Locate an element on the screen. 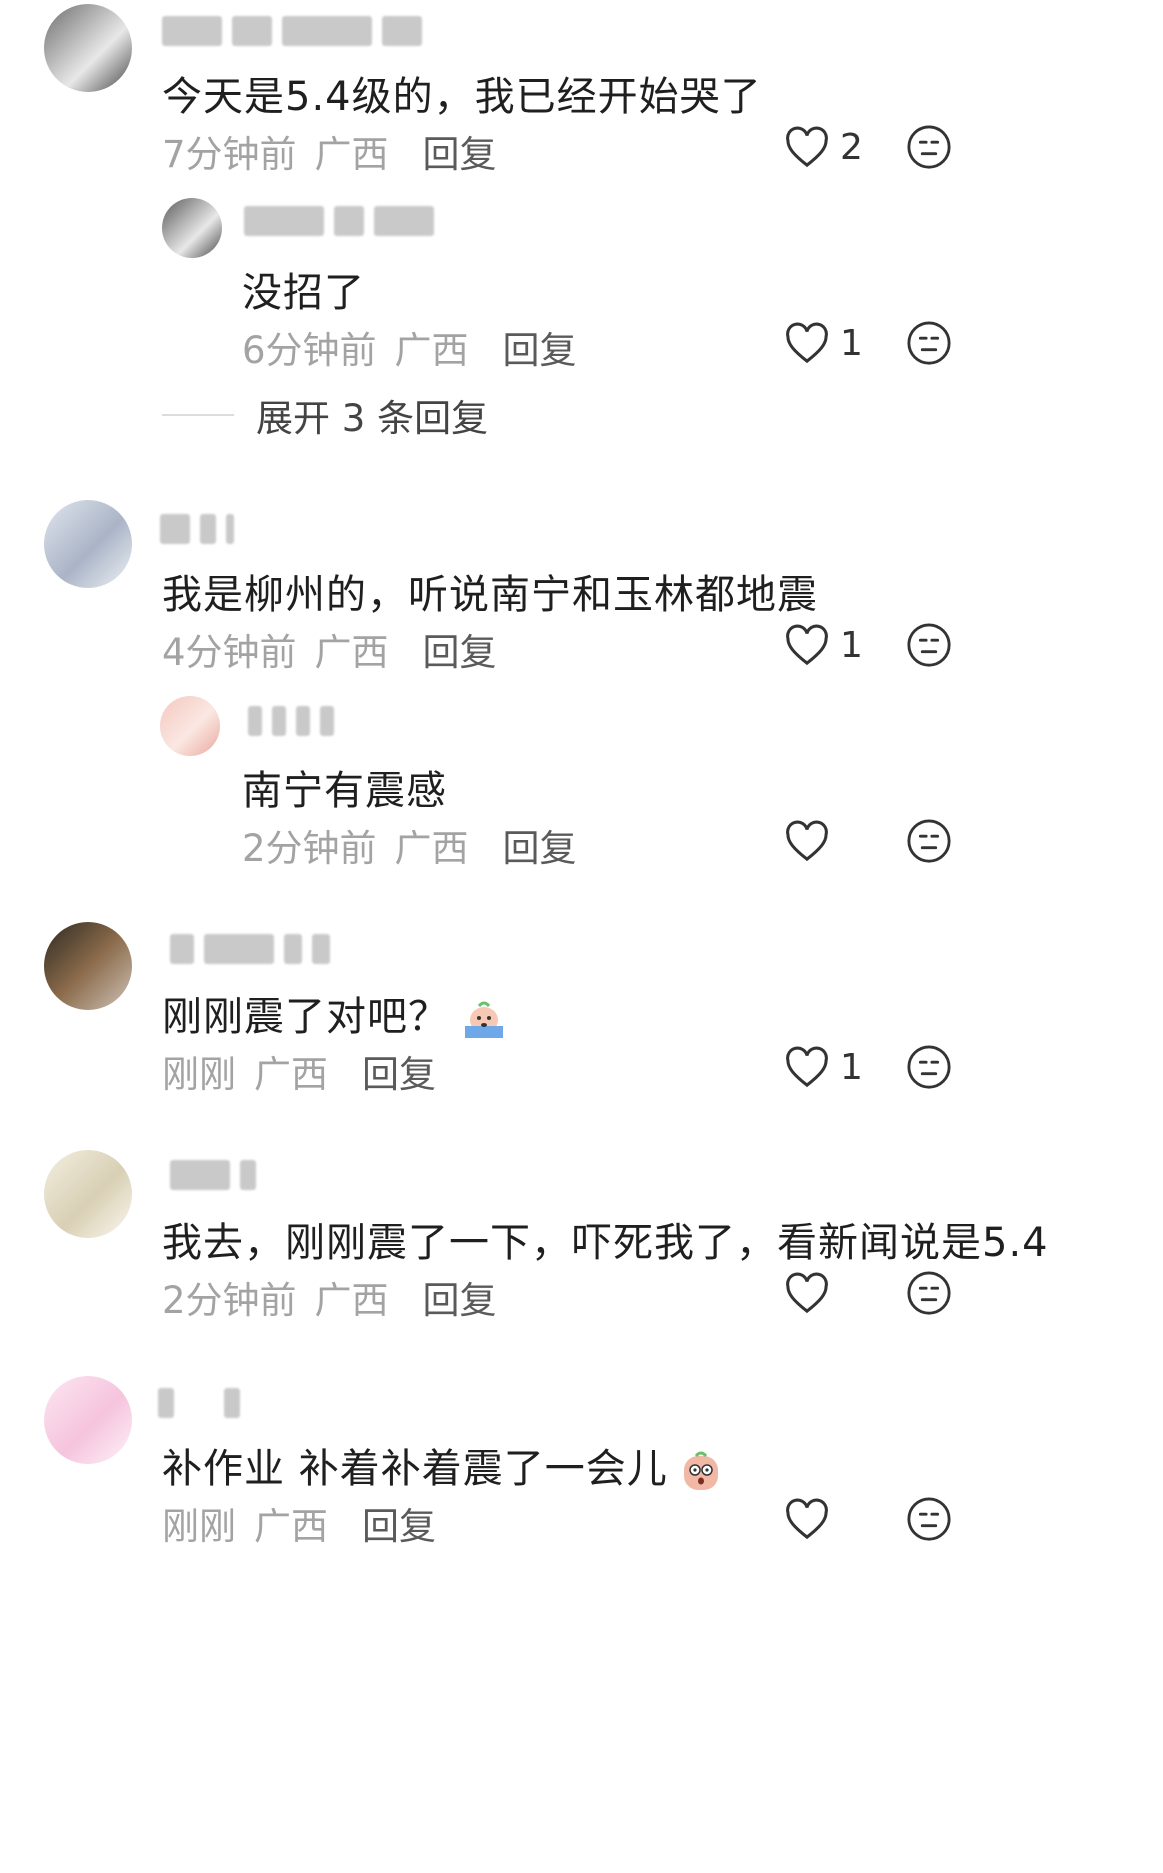  comment-time: 6分钟前 is located at coordinates (309, 350).